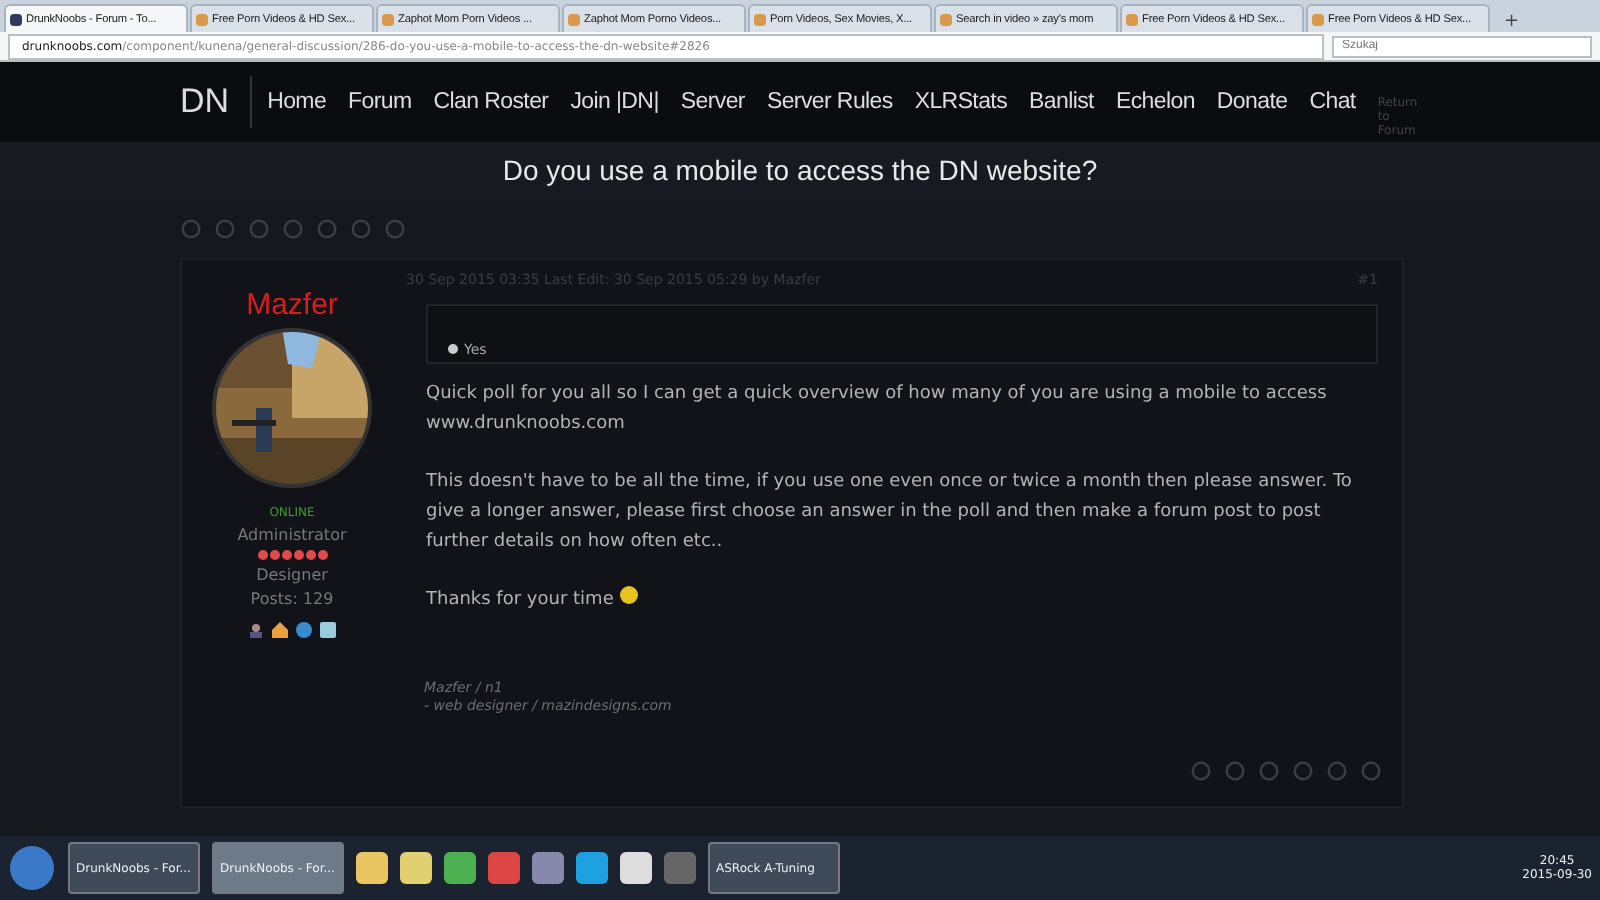 This screenshot has width=1600, height=900. What do you see at coordinates (453, 349) in the screenshot?
I see `radio-icon` at bounding box center [453, 349].